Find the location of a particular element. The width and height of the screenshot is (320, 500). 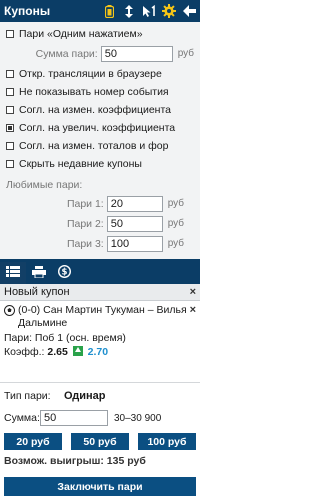

odds-up-icon is located at coordinates (77, 351).